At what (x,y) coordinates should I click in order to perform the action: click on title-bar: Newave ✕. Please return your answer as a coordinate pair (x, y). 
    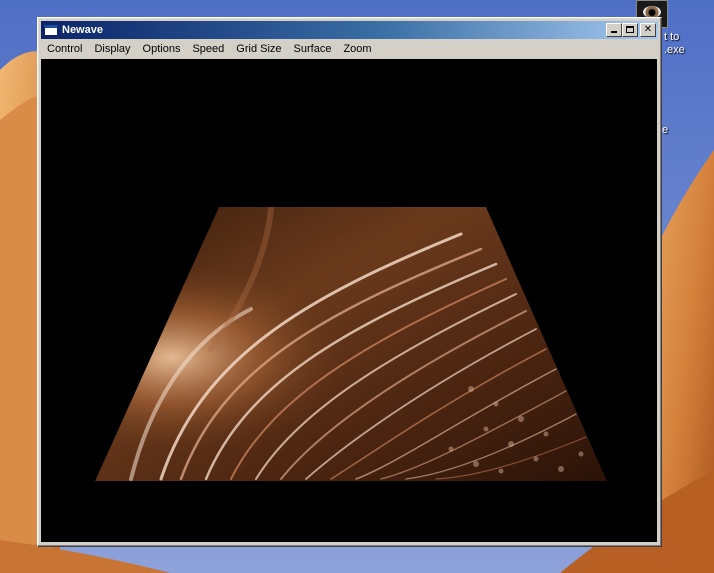
    Looking at the image, I should click on (349, 30).